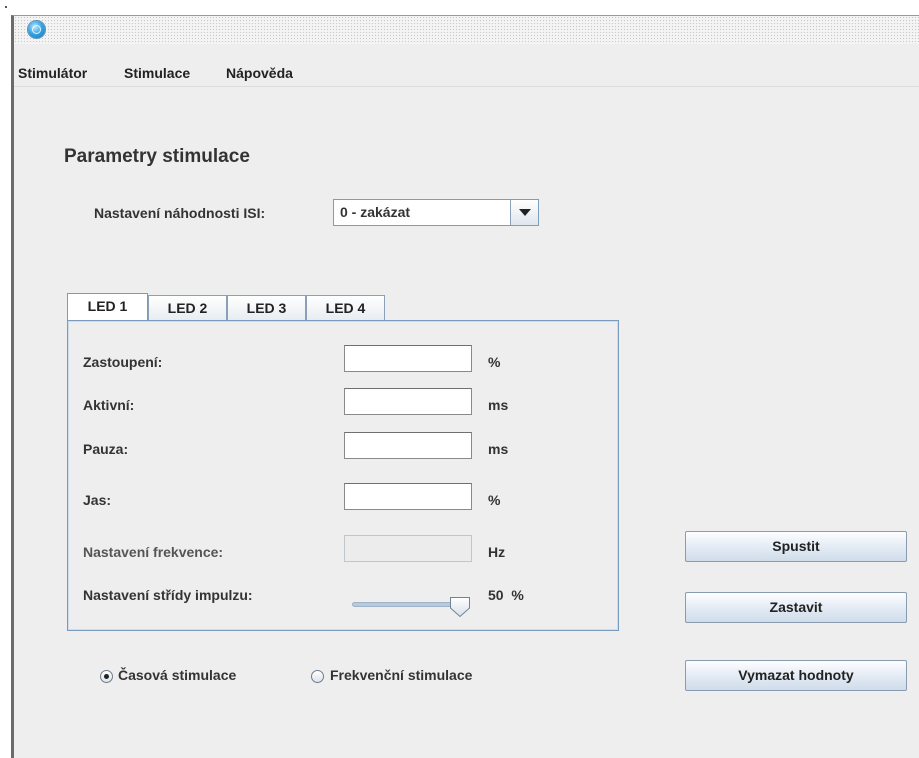 The width and height of the screenshot is (919, 758). Describe the element at coordinates (107, 306) in the screenshot. I see `tab-led-1: LED 1` at that location.